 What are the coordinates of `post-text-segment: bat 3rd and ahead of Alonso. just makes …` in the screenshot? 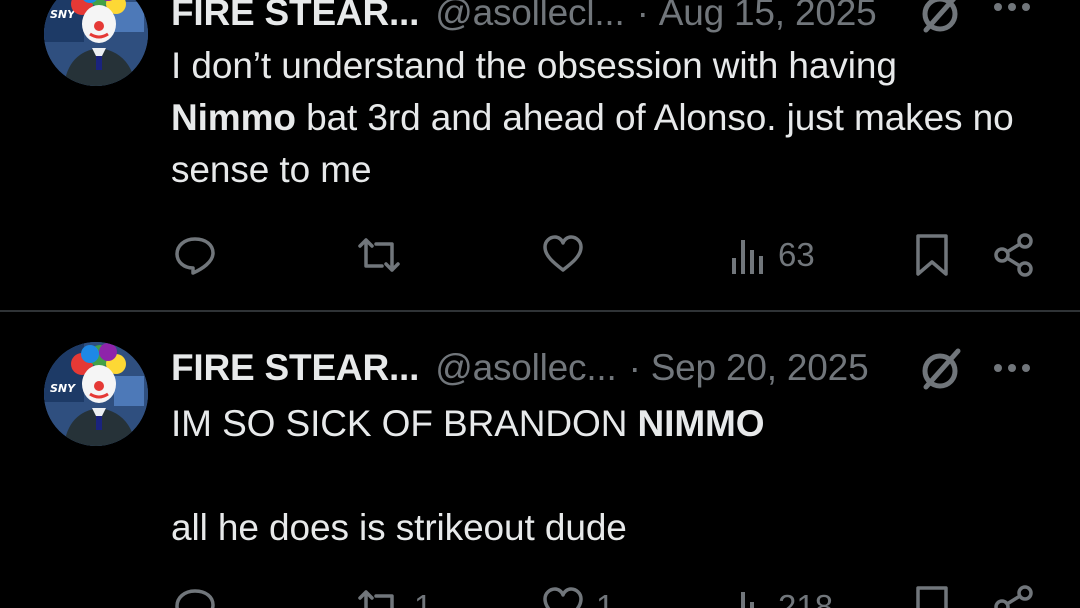 It's located at (592, 143).